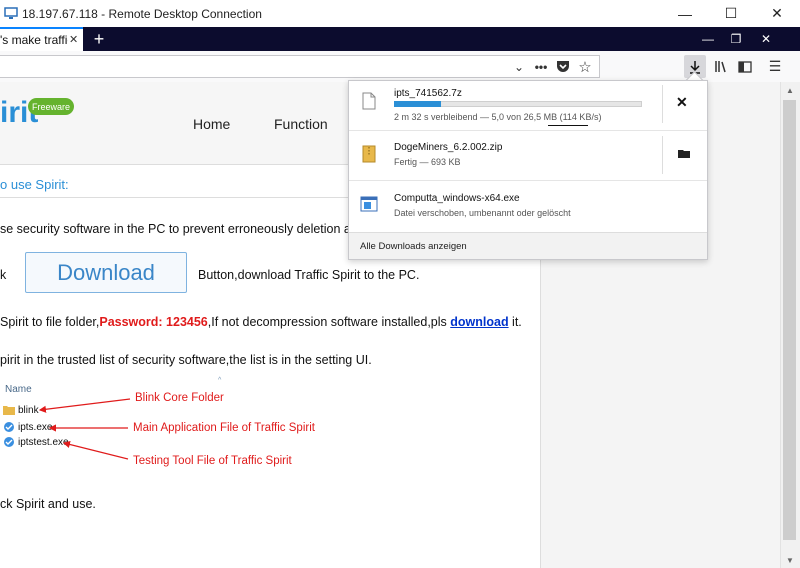 The image size is (800, 568). What do you see at coordinates (736, 39) in the screenshot?
I see `browser-restore-button: ❐` at bounding box center [736, 39].